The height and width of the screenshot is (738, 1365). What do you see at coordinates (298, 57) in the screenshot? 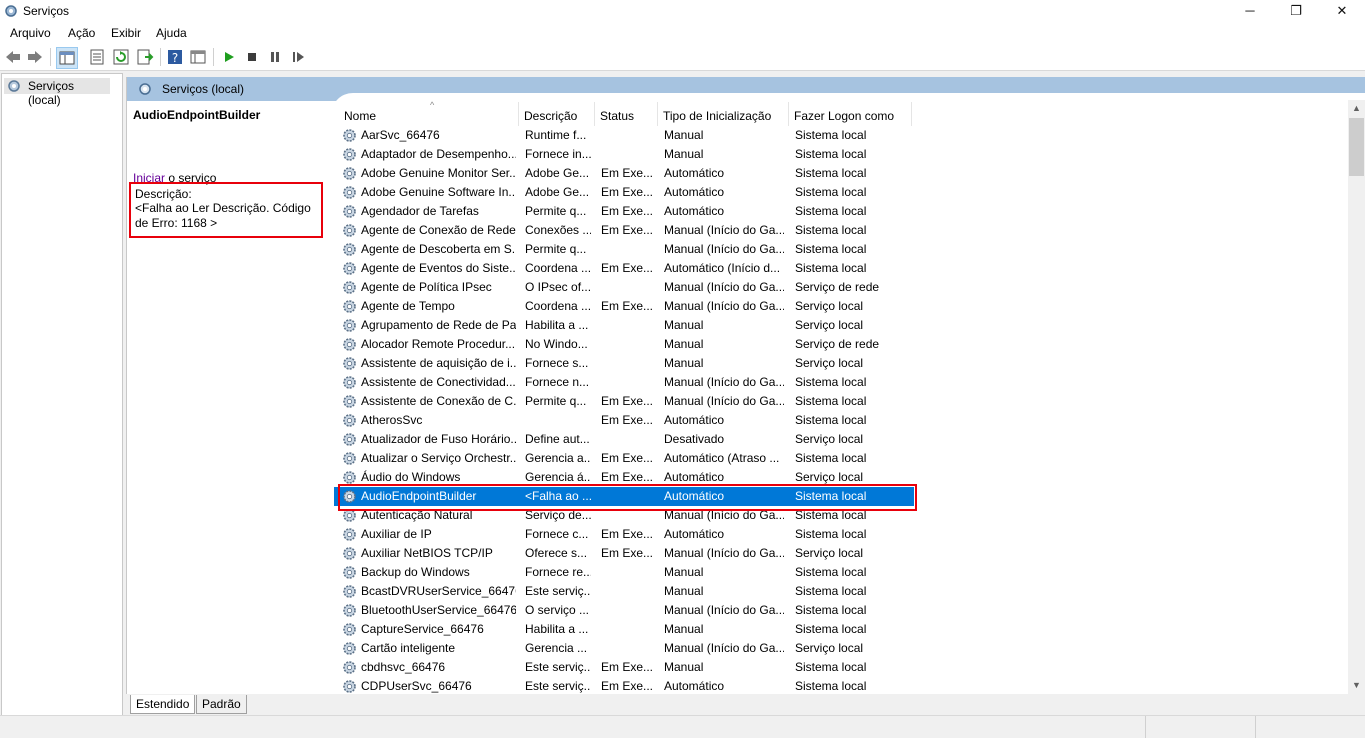
I see `resume-icon` at bounding box center [298, 57].